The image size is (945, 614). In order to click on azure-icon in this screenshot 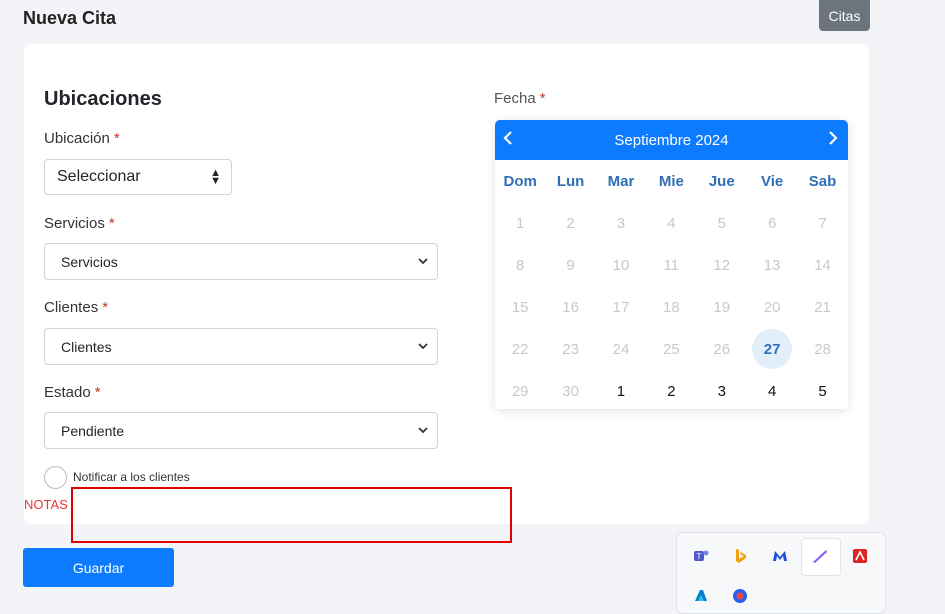, I will do `click(701, 596)`.